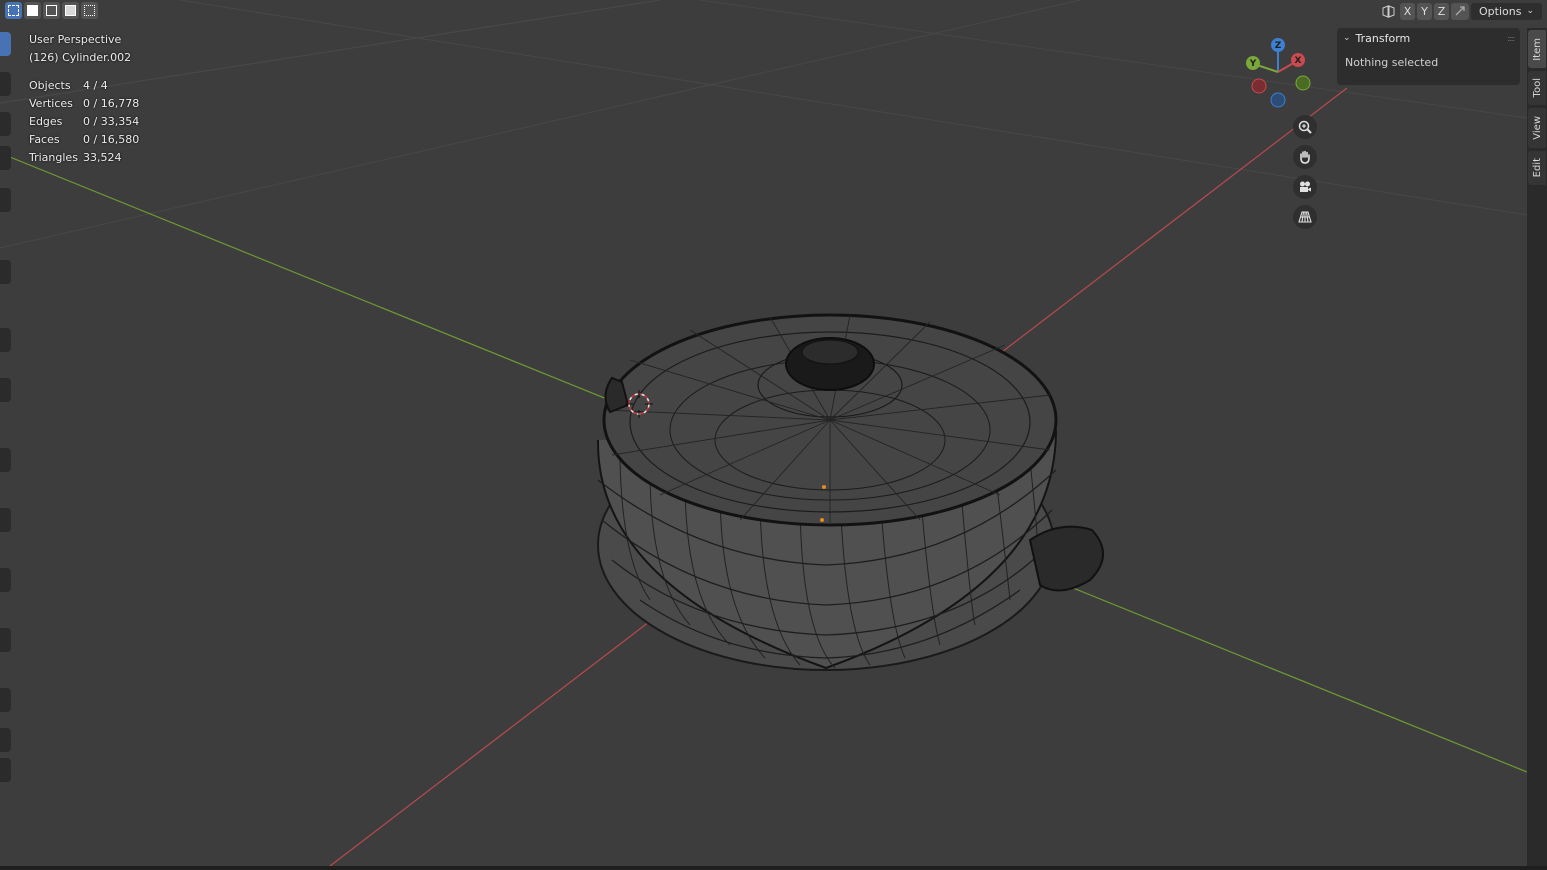 The image size is (1547, 870). Describe the element at coordinates (50, 85) in the screenshot. I see `stat-label: Objects` at that location.